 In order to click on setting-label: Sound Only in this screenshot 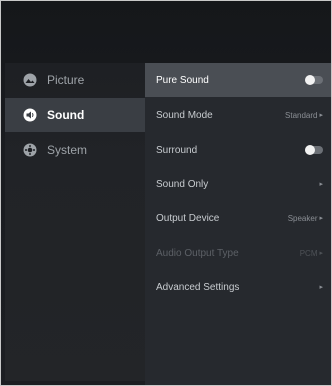, I will do `click(182, 184)`.